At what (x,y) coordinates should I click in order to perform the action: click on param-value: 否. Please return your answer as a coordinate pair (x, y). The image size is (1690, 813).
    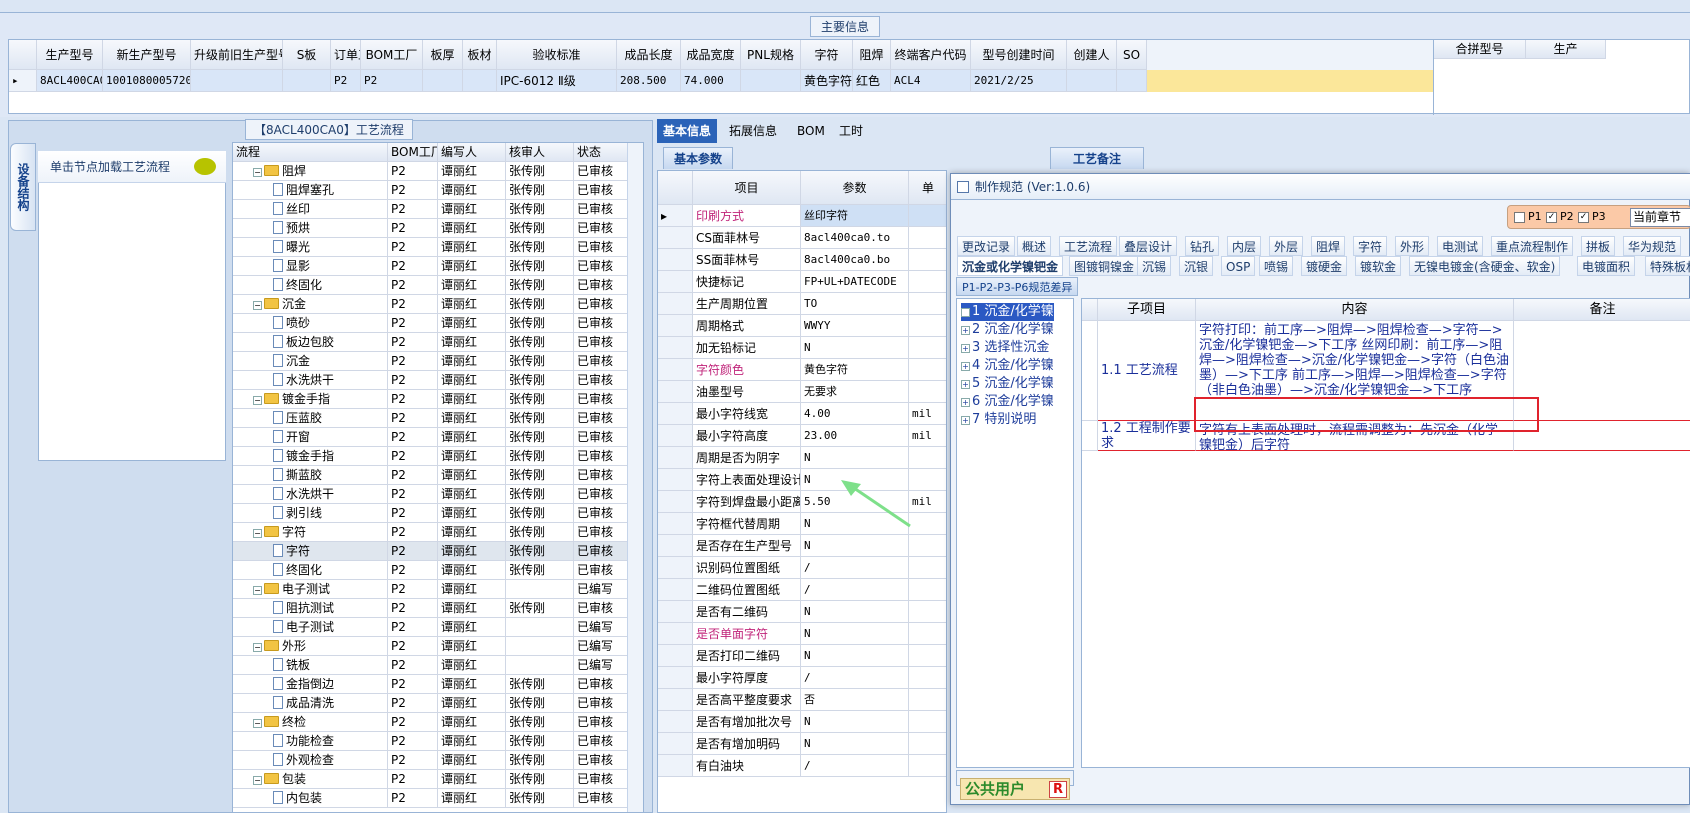
    Looking at the image, I should click on (855, 700).